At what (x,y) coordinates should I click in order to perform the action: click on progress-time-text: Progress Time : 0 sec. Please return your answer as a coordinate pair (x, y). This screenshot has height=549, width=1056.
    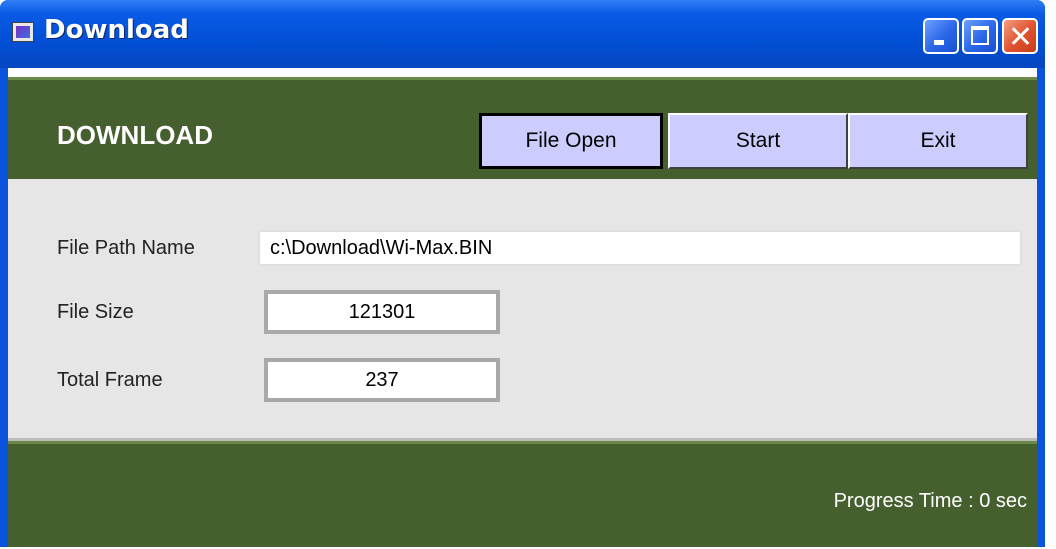
    Looking at the image, I should click on (930, 501).